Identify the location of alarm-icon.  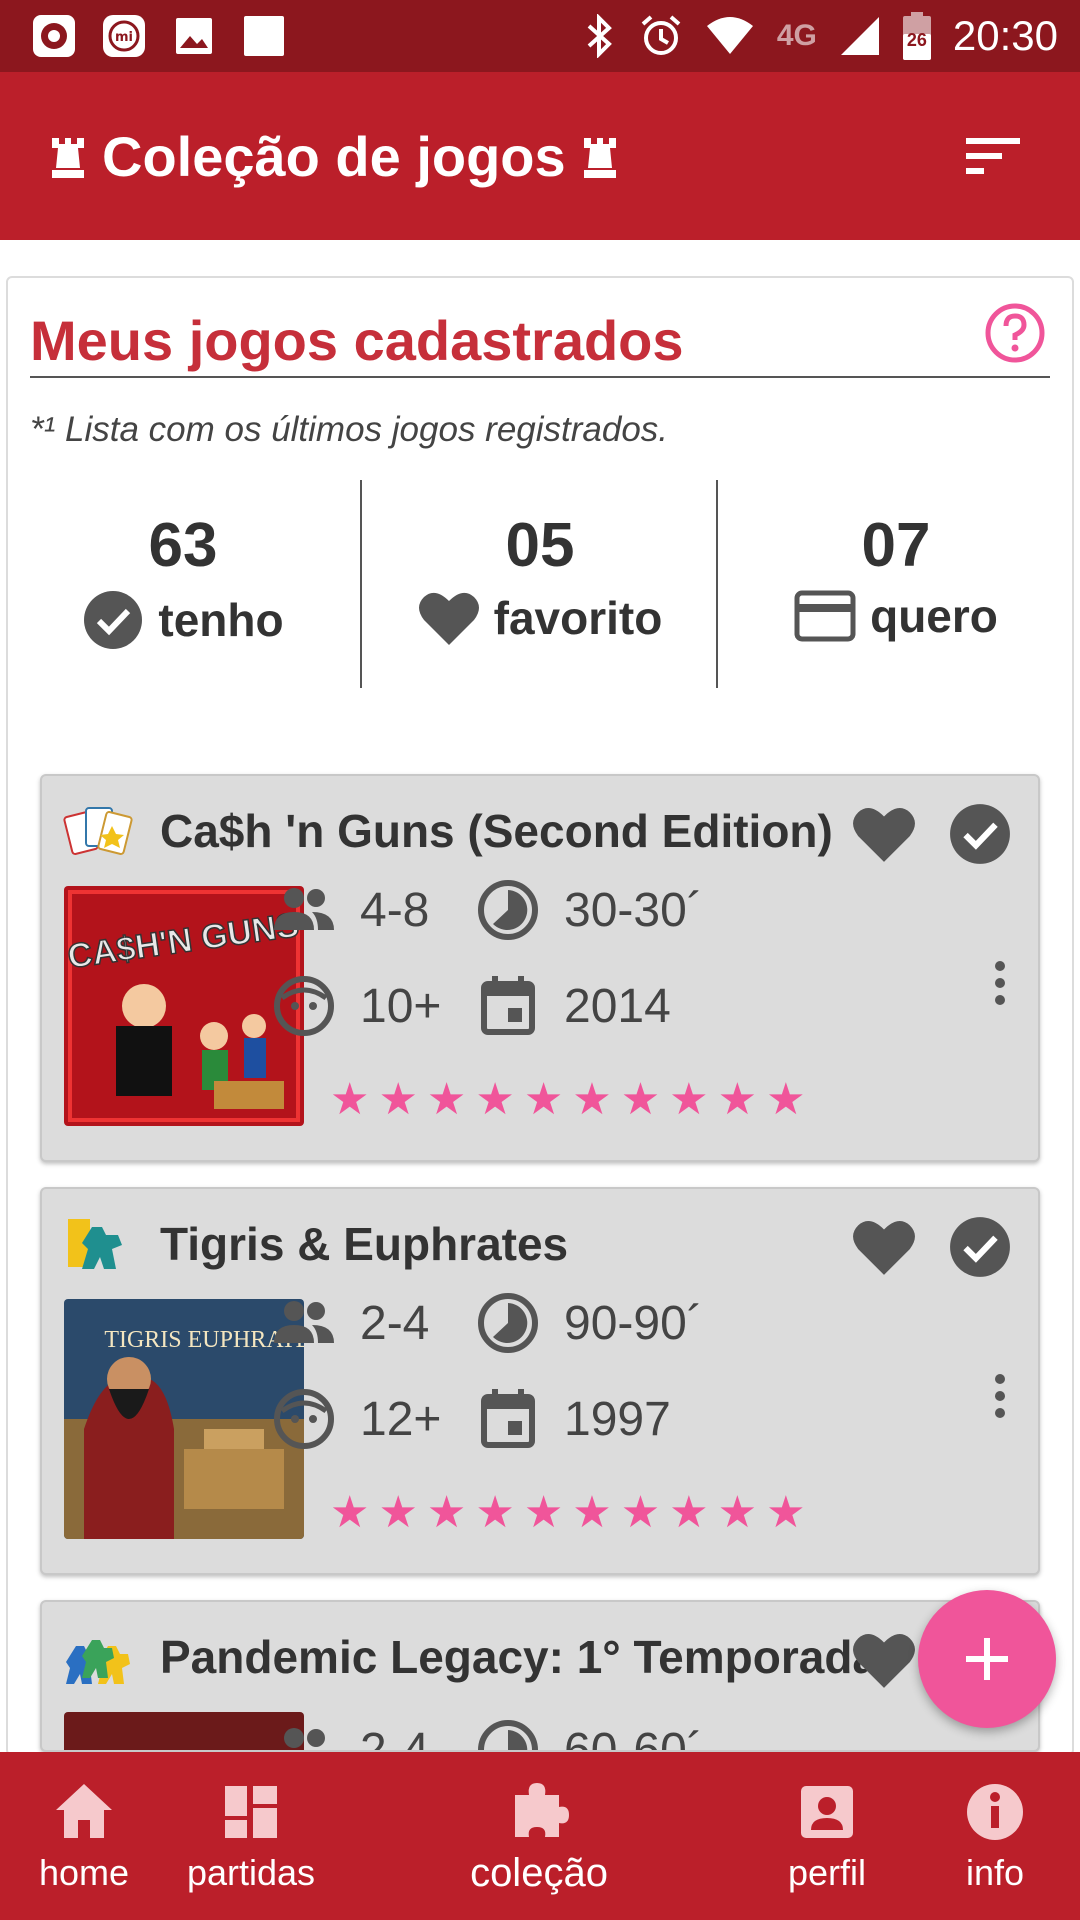
(661, 35).